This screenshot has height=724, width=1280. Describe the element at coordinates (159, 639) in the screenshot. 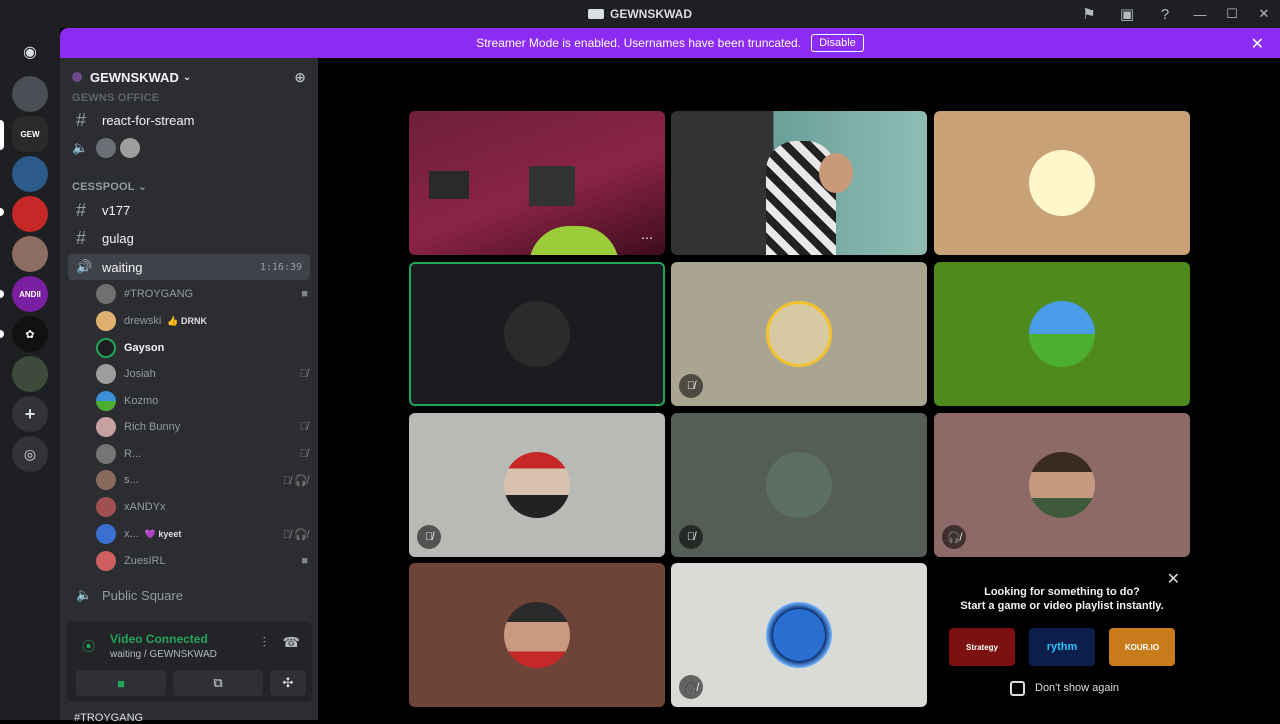

I see `connection-status: Video Connected` at that location.